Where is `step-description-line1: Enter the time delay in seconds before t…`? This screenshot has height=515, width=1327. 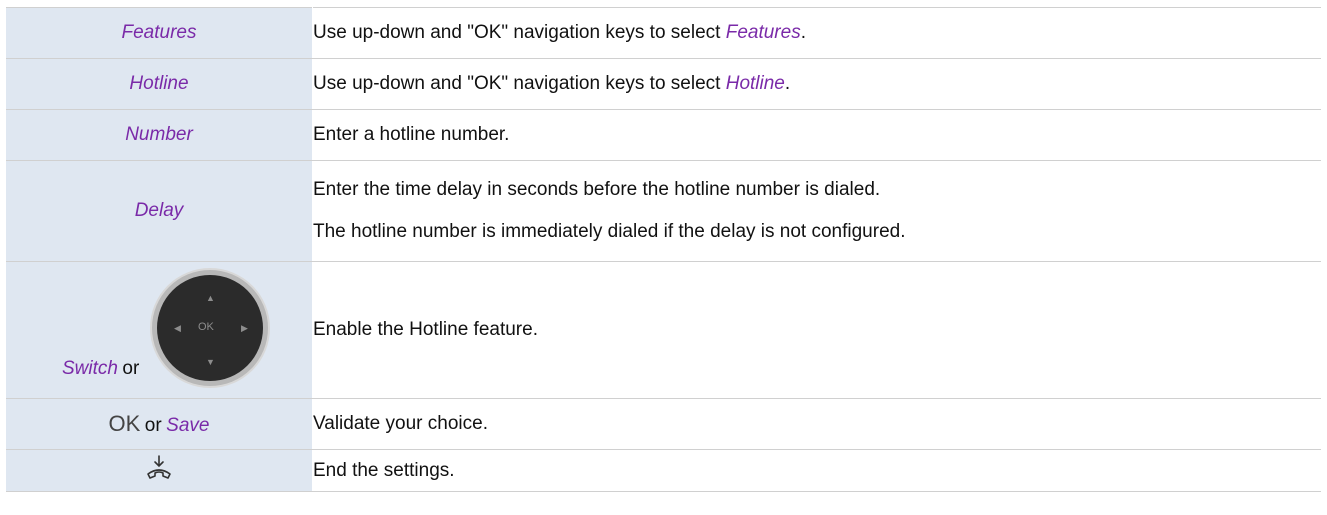
step-description-line1: Enter the time delay in seconds before t… is located at coordinates (597, 189).